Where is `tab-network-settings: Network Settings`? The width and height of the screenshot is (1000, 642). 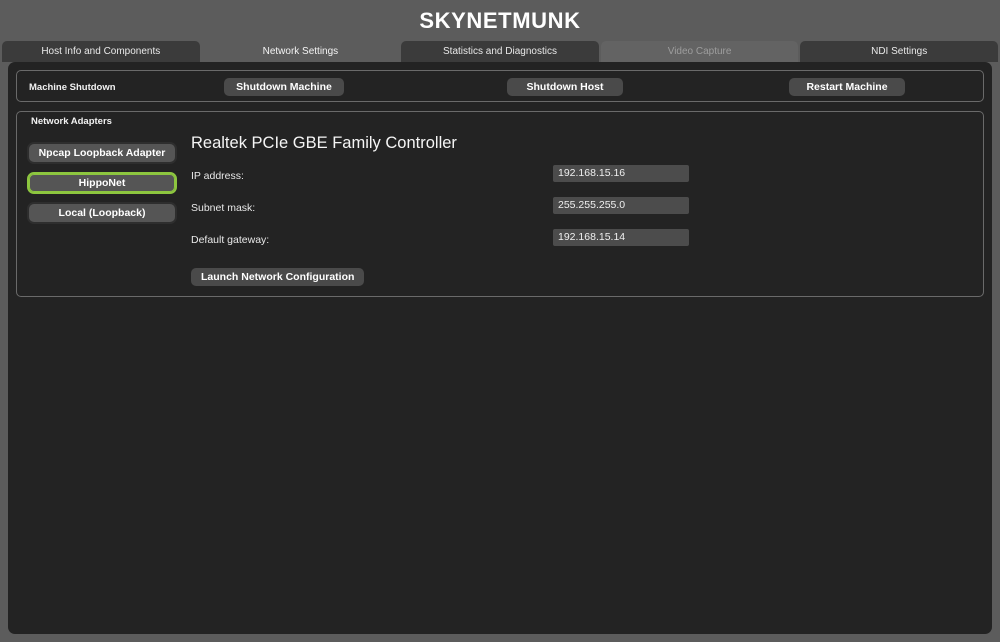 tab-network-settings: Network Settings is located at coordinates (300, 51).